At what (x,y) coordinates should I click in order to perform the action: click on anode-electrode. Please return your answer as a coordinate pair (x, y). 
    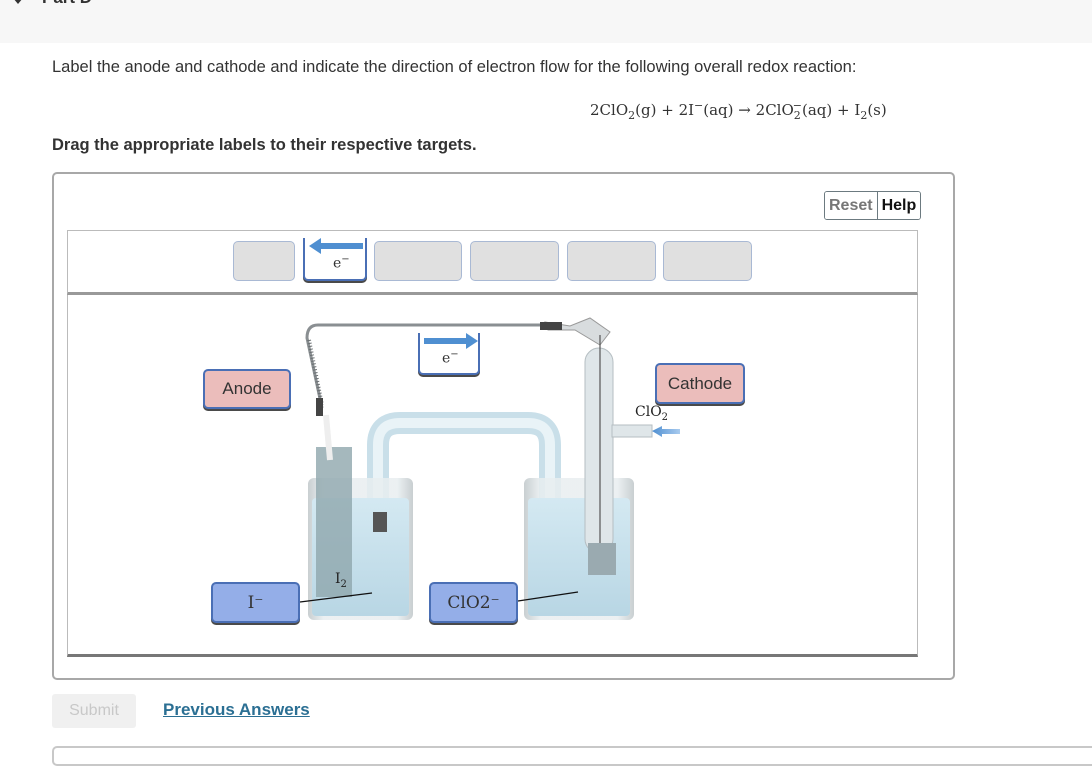
    Looking at the image, I should click on (334, 522).